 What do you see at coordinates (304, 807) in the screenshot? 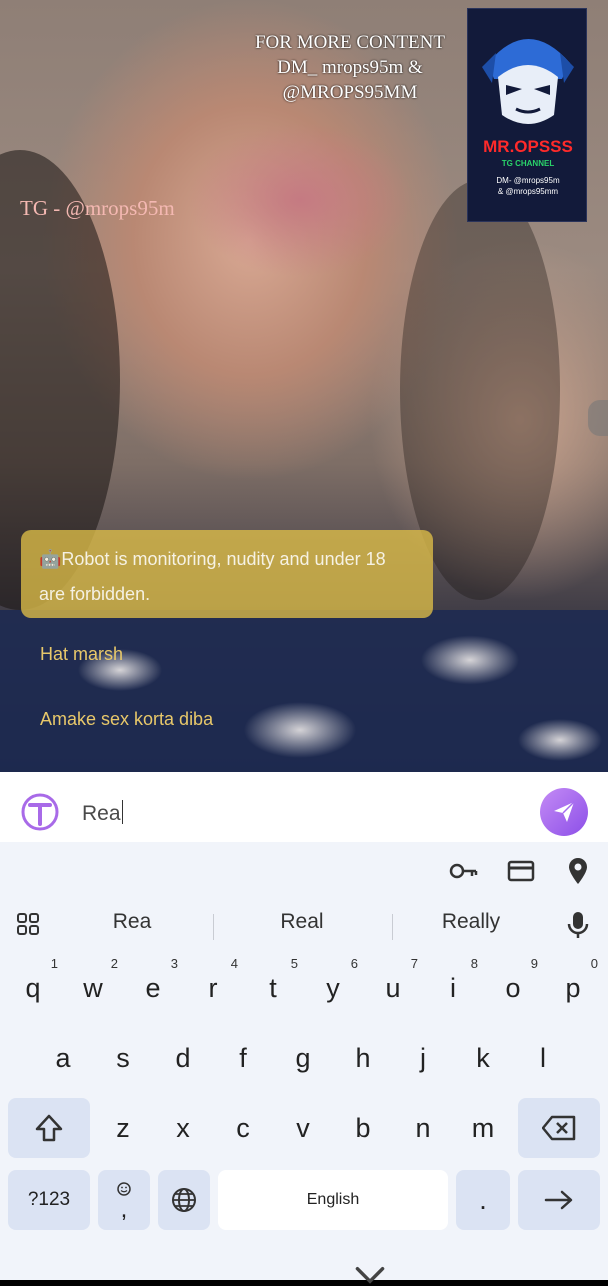
I see `comment-input-bar: Rea` at bounding box center [304, 807].